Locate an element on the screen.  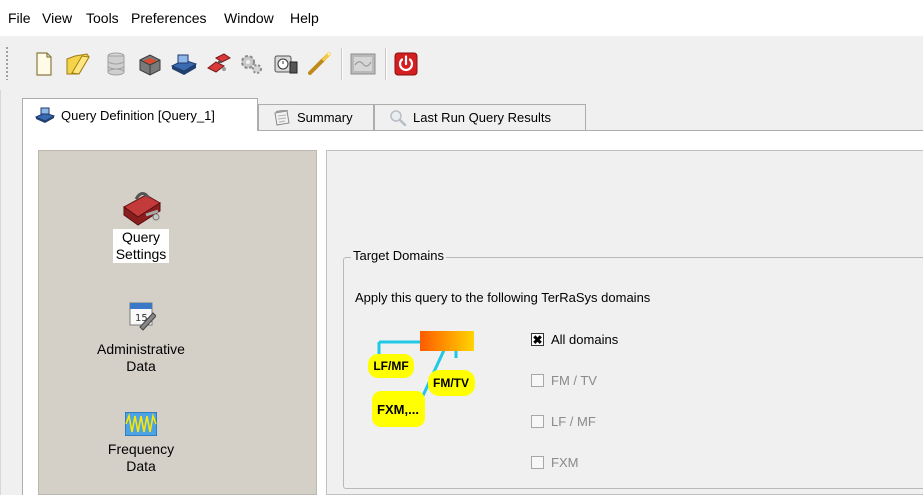
checkbox-fxm: FXM is located at coordinates (554, 462).